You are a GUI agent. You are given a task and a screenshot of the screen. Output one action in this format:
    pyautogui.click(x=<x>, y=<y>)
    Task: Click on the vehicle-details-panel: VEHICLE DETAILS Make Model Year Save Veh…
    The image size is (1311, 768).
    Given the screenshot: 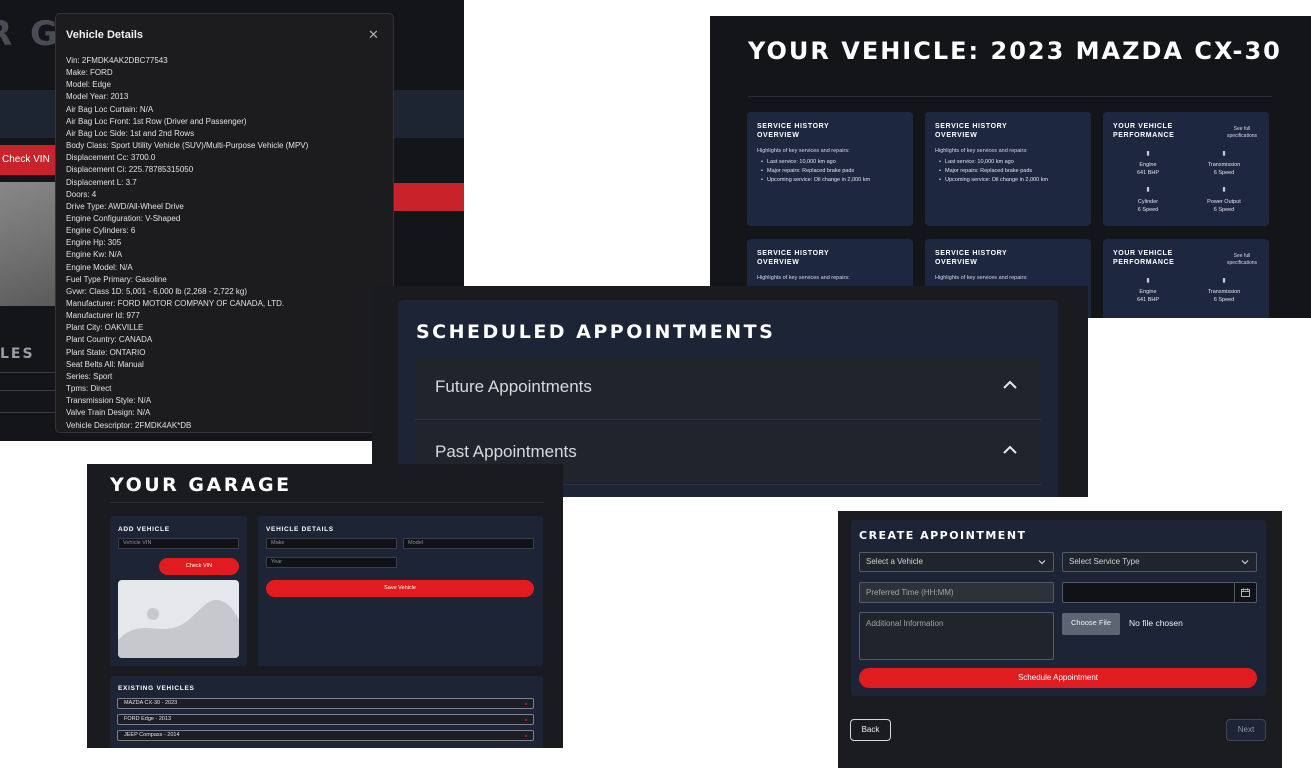 What is the action you would take?
    pyautogui.click(x=400, y=591)
    